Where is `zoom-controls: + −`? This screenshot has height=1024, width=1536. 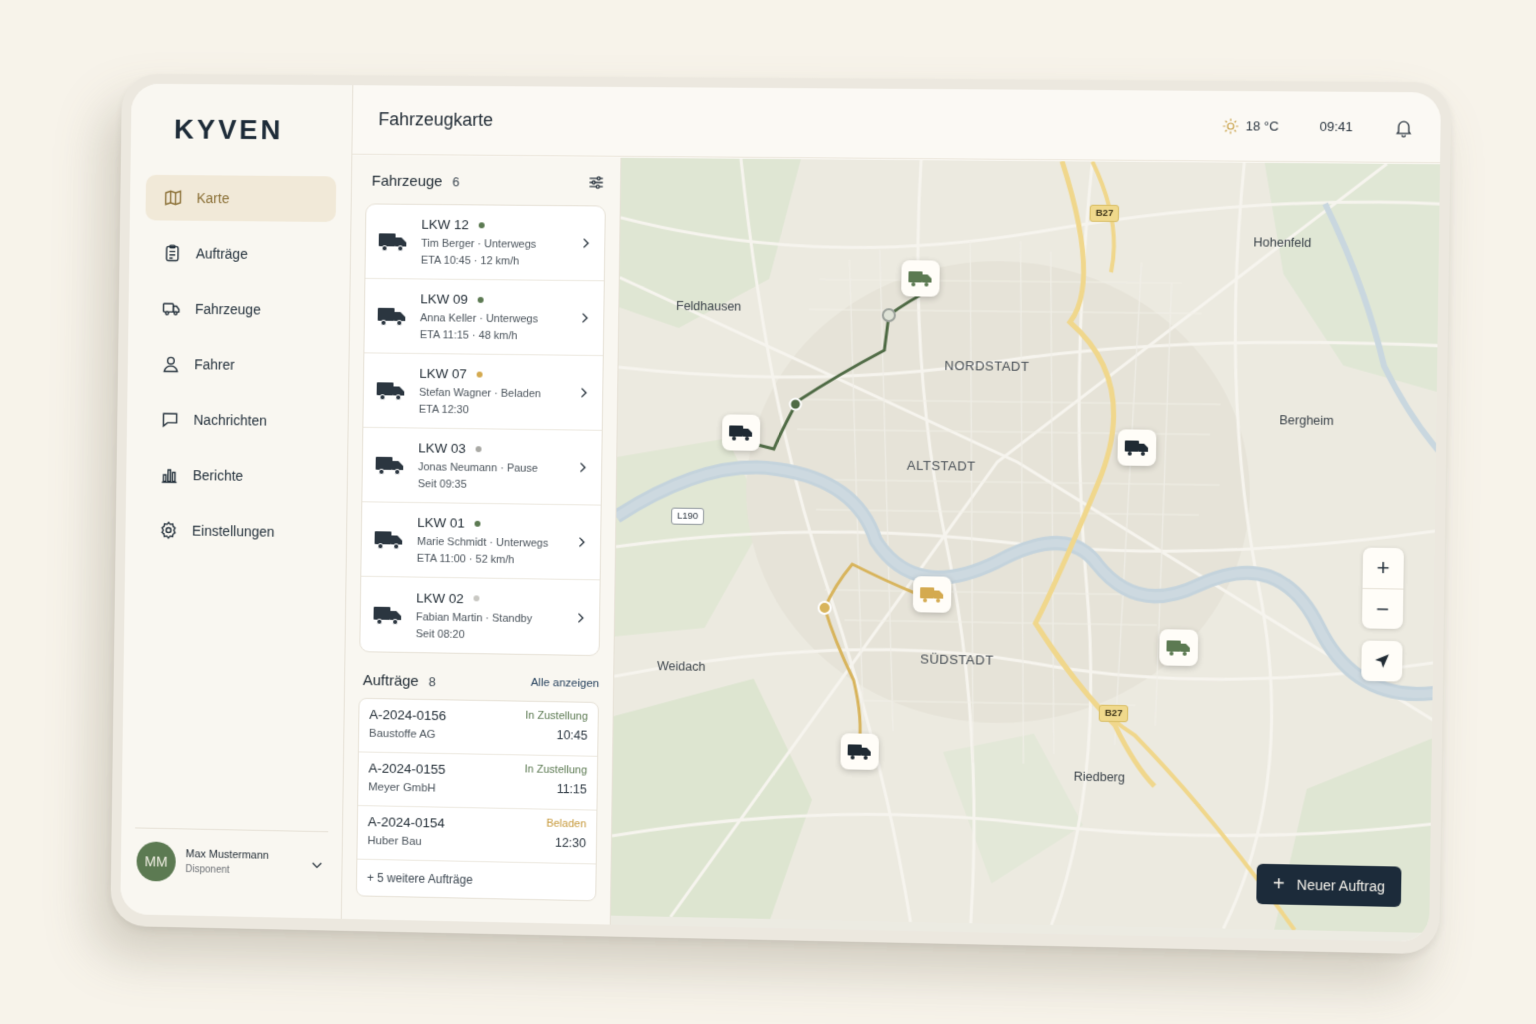 zoom-controls: + − is located at coordinates (1382, 588).